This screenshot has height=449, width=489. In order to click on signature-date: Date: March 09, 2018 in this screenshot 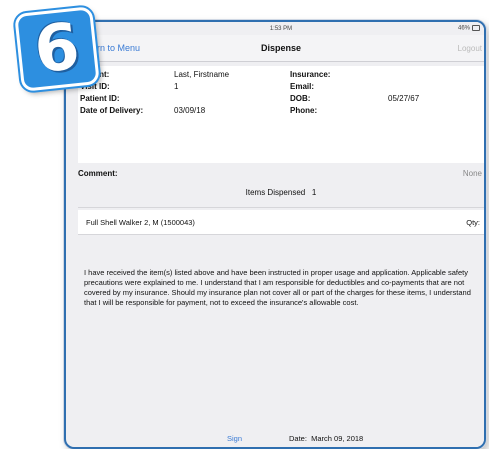, I will do `click(326, 438)`.